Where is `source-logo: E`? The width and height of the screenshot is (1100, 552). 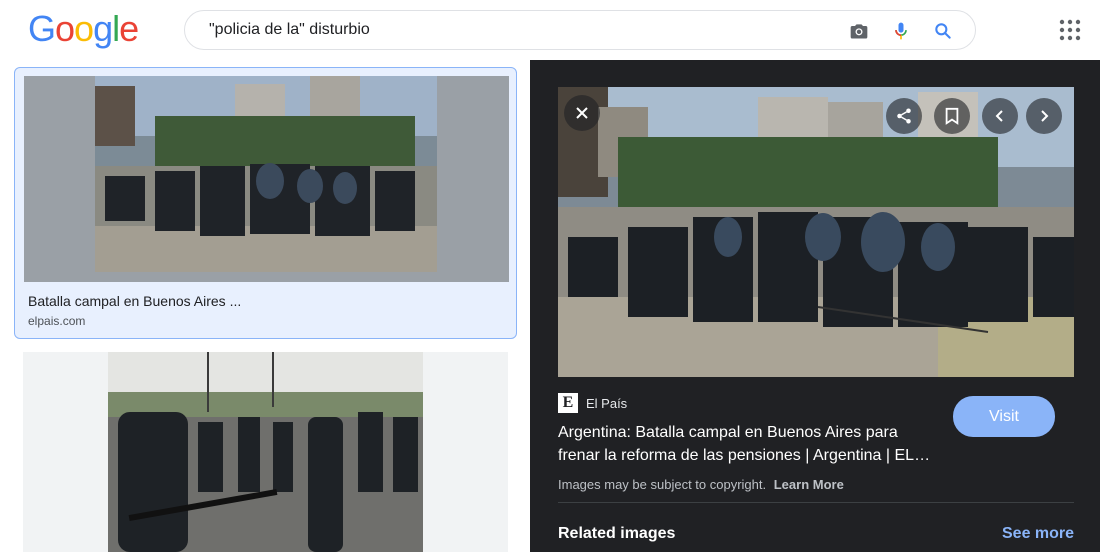
source-logo: E is located at coordinates (568, 403).